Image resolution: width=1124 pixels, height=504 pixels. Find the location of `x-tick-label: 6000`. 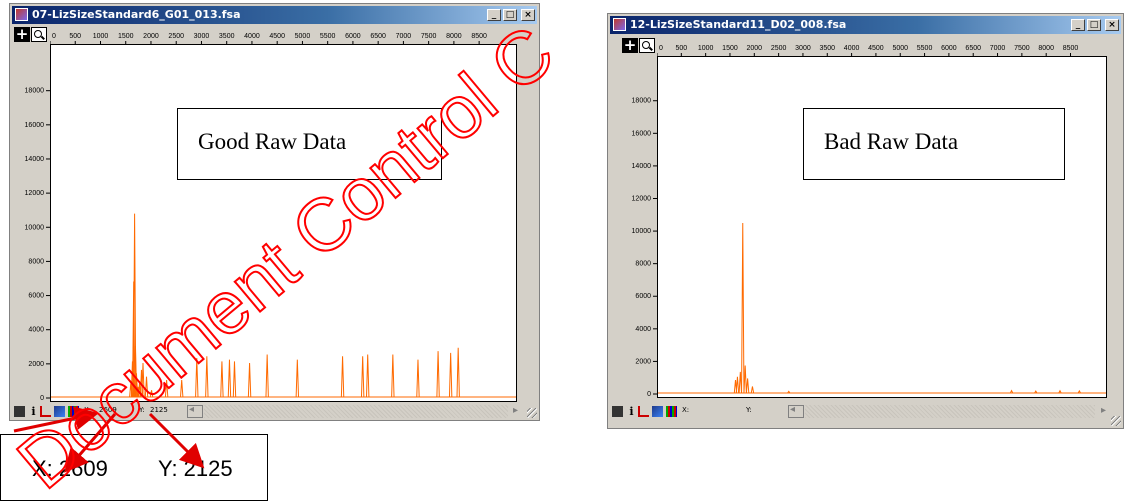

x-tick-label: 6000 is located at coordinates (949, 48).